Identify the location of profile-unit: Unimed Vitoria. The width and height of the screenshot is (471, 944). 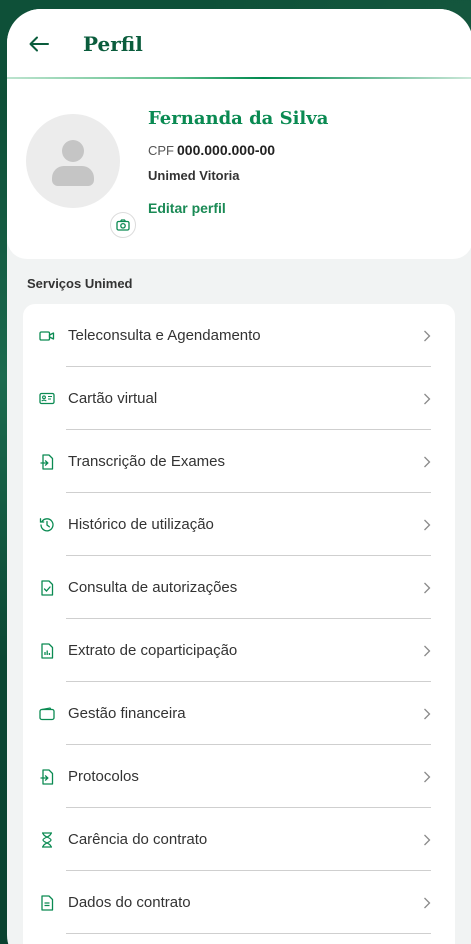
(194, 175).